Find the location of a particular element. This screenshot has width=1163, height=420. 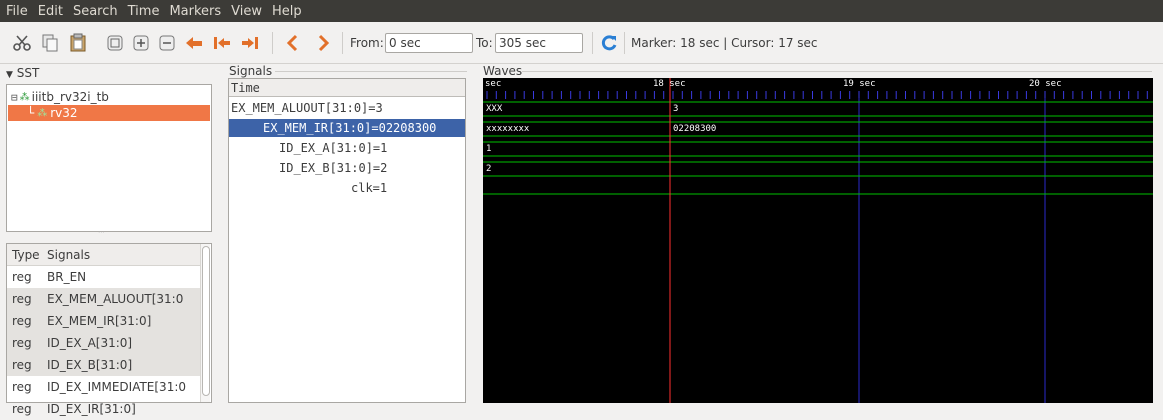

list-item: reg ID_EX_A[31:0] is located at coordinates (107, 343).